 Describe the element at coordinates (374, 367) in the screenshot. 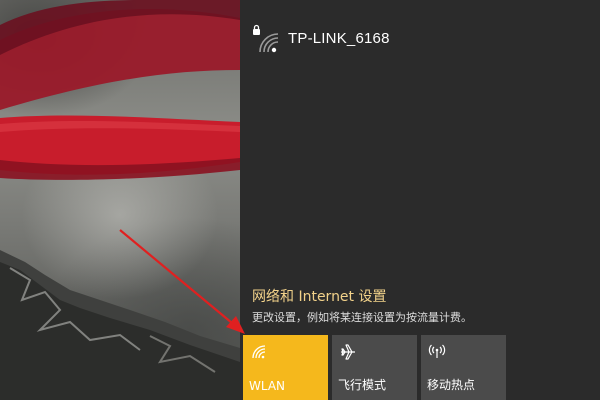

I see `airplane-mode-tile: 飞行模式` at that location.